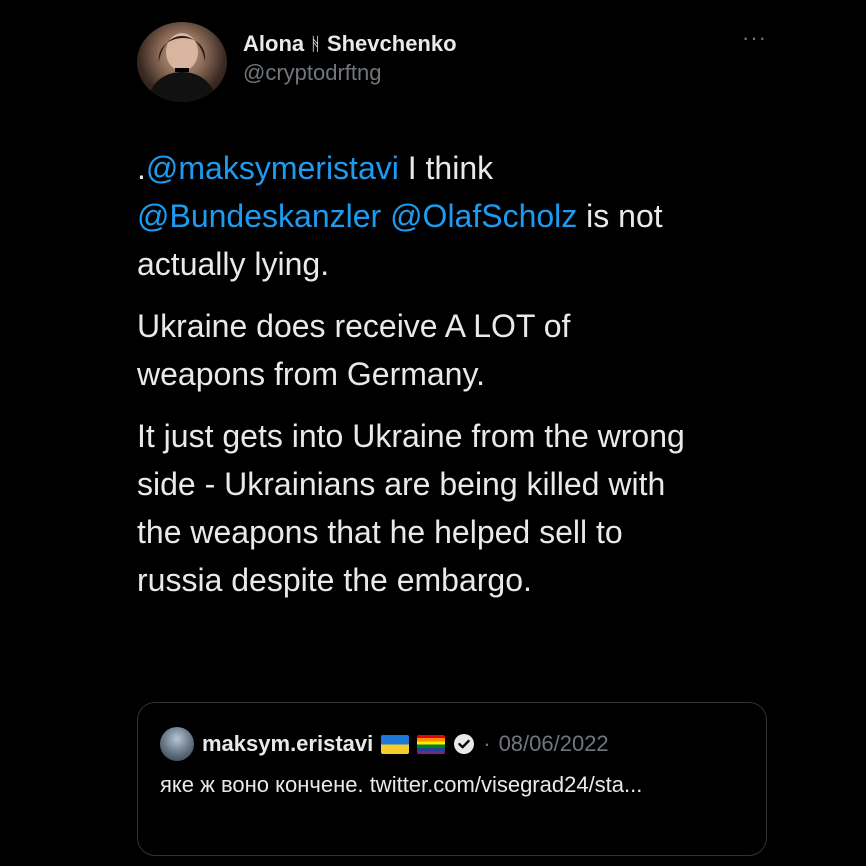 The image size is (866, 866). I want to click on author-first-name: Alona, so click(274, 43).